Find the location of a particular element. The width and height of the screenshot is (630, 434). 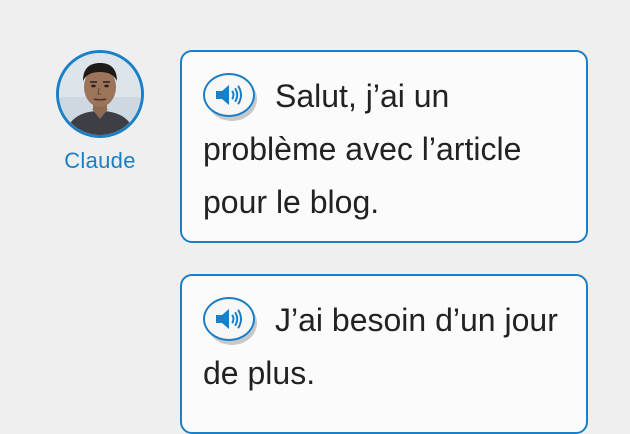

avatar is located at coordinates (100, 94).